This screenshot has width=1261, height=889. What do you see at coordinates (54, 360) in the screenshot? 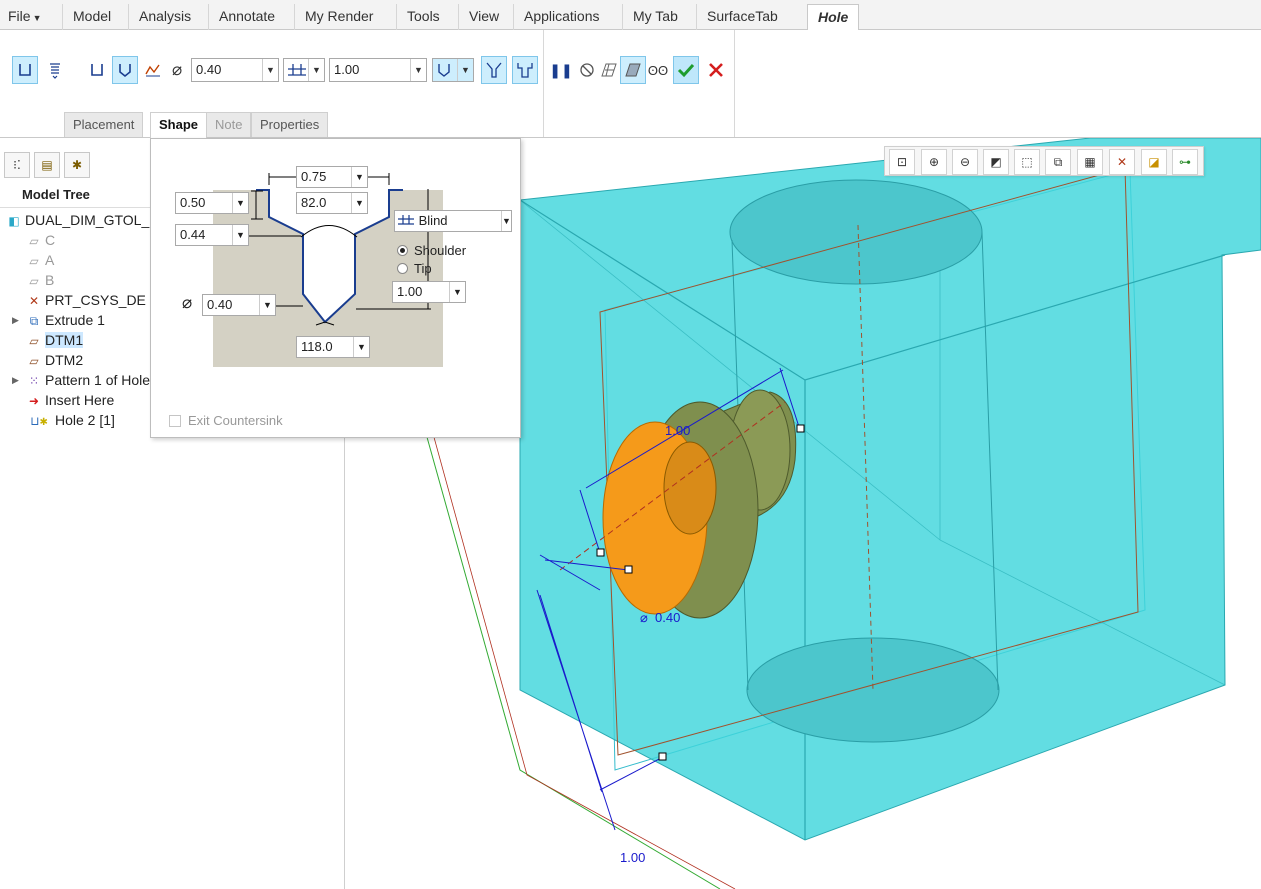
I see `tree-item-dtm2: ▱DTM2` at bounding box center [54, 360].